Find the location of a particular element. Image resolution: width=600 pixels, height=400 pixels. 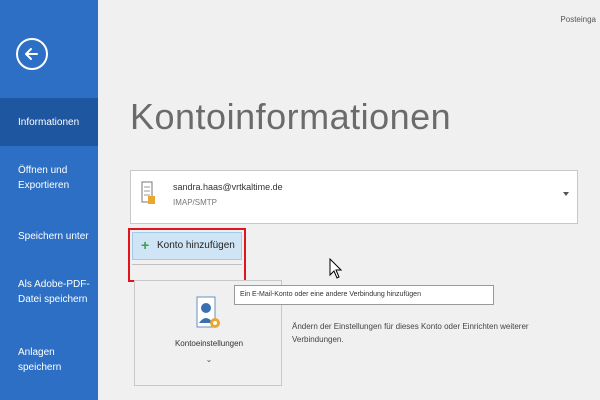

account-type: IMAP/SMTP is located at coordinates (195, 202).